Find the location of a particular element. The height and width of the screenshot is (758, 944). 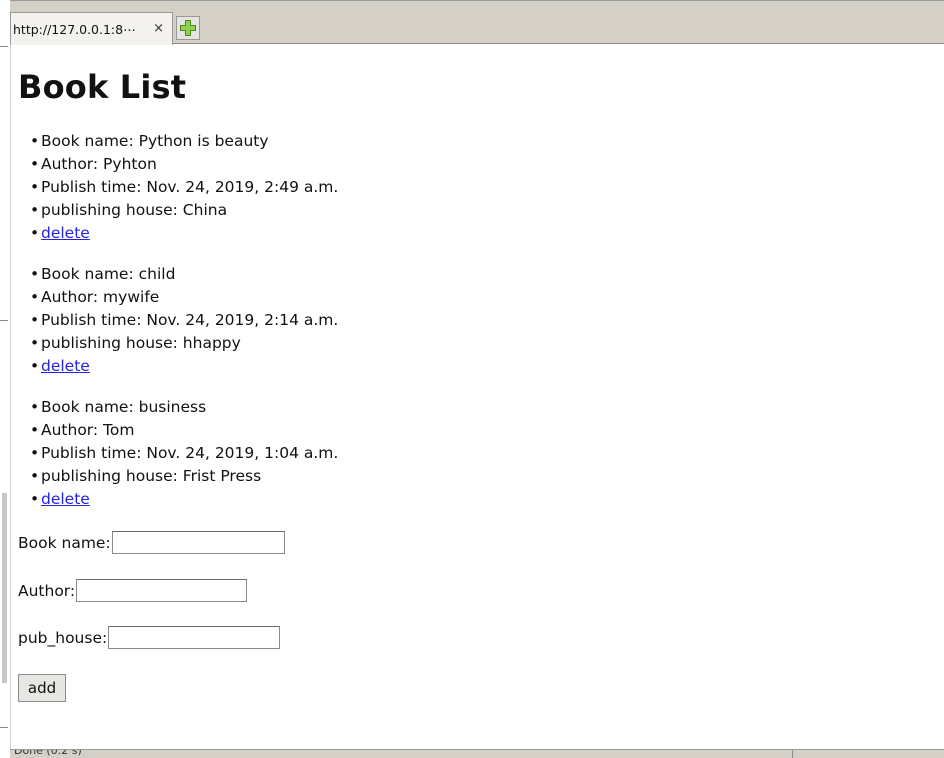

book-name: Book name: Python is beauty is located at coordinates (184, 141).